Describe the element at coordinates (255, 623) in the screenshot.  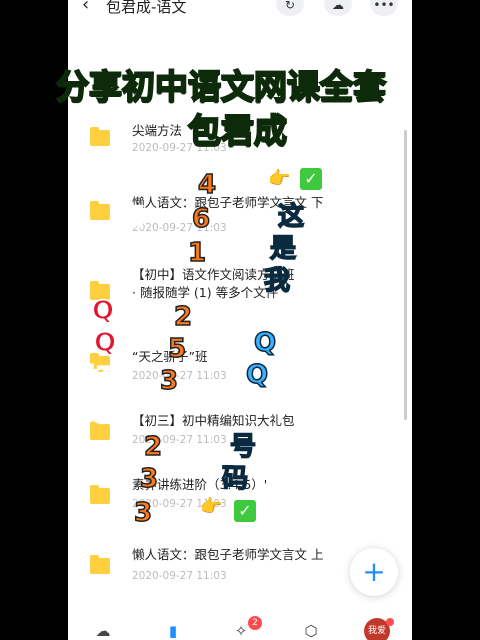
I see `notification-badge: 2` at that location.